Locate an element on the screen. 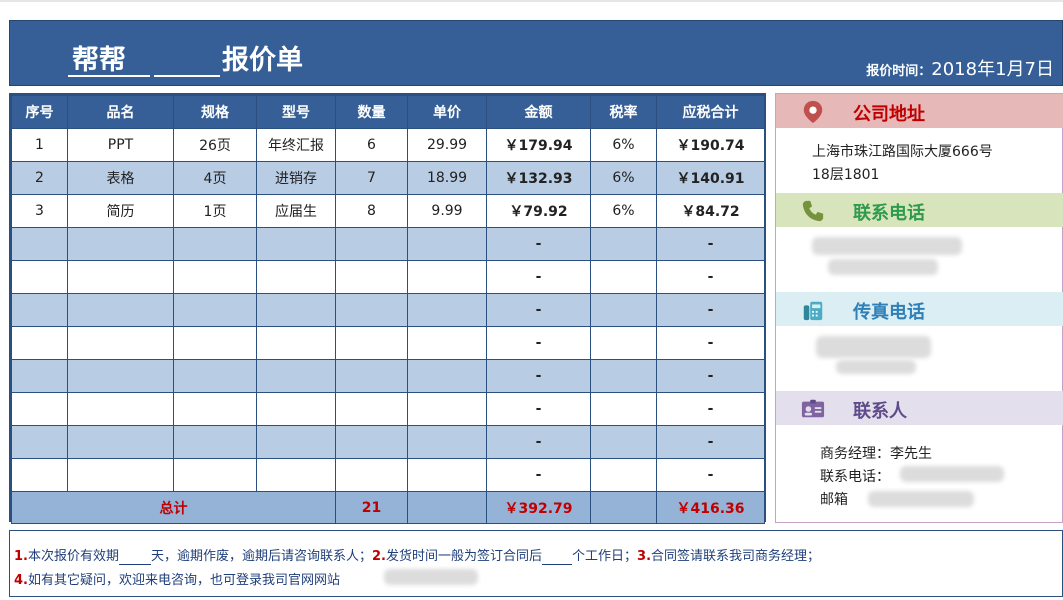 Image resolution: width=1063 pixels, height=600 pixels. cell-quantity: 8 is located at coordinates (371, 211).